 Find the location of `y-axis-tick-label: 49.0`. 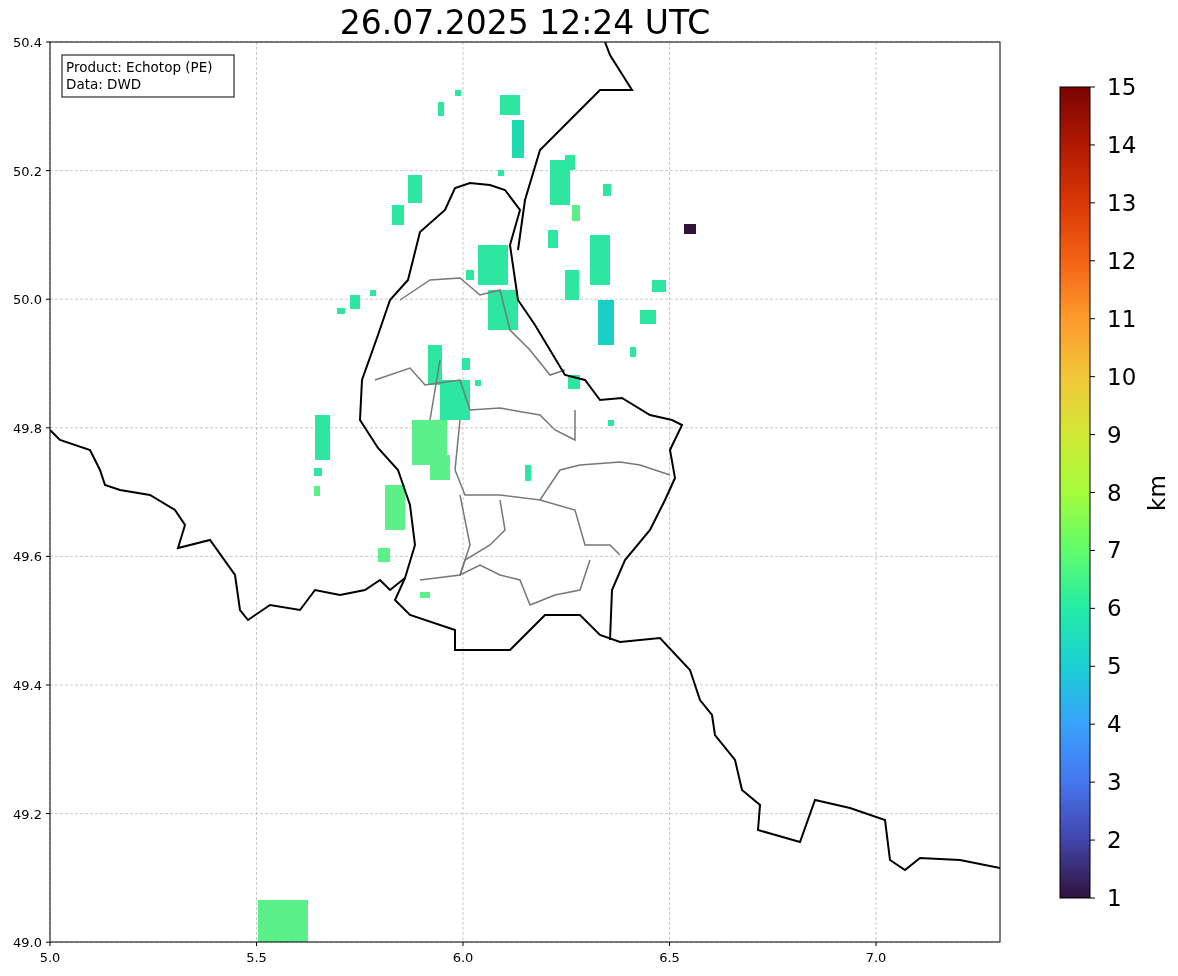

y-axis-tick-label: 49.0 is located at coordinates (27, 943).